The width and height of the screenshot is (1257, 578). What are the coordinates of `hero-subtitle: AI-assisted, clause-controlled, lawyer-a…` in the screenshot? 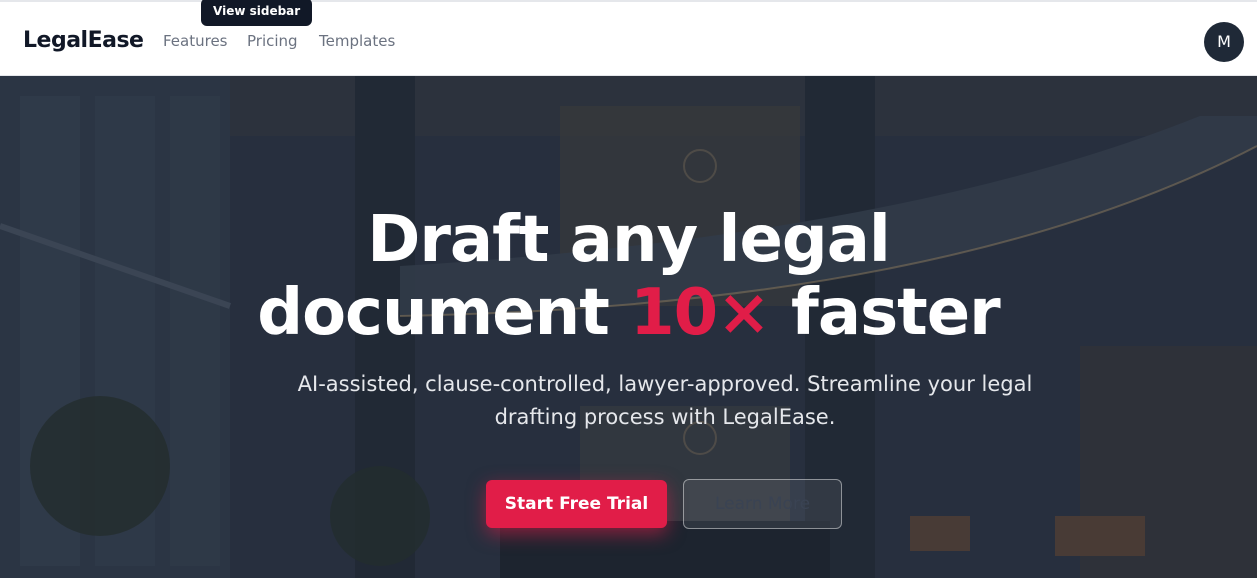 It's located at (665, 400).